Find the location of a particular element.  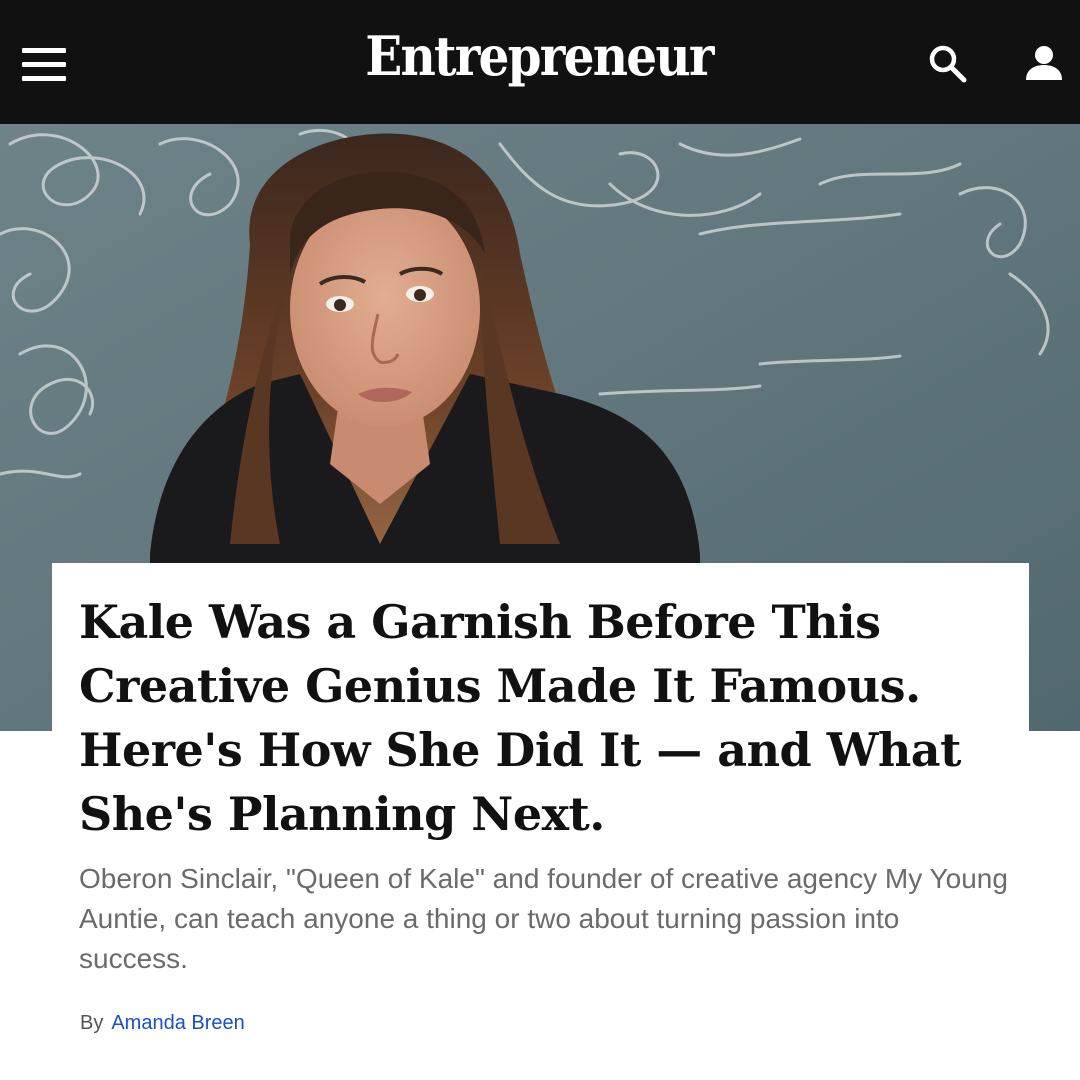

search-icon is located at coordinates (948, 64).